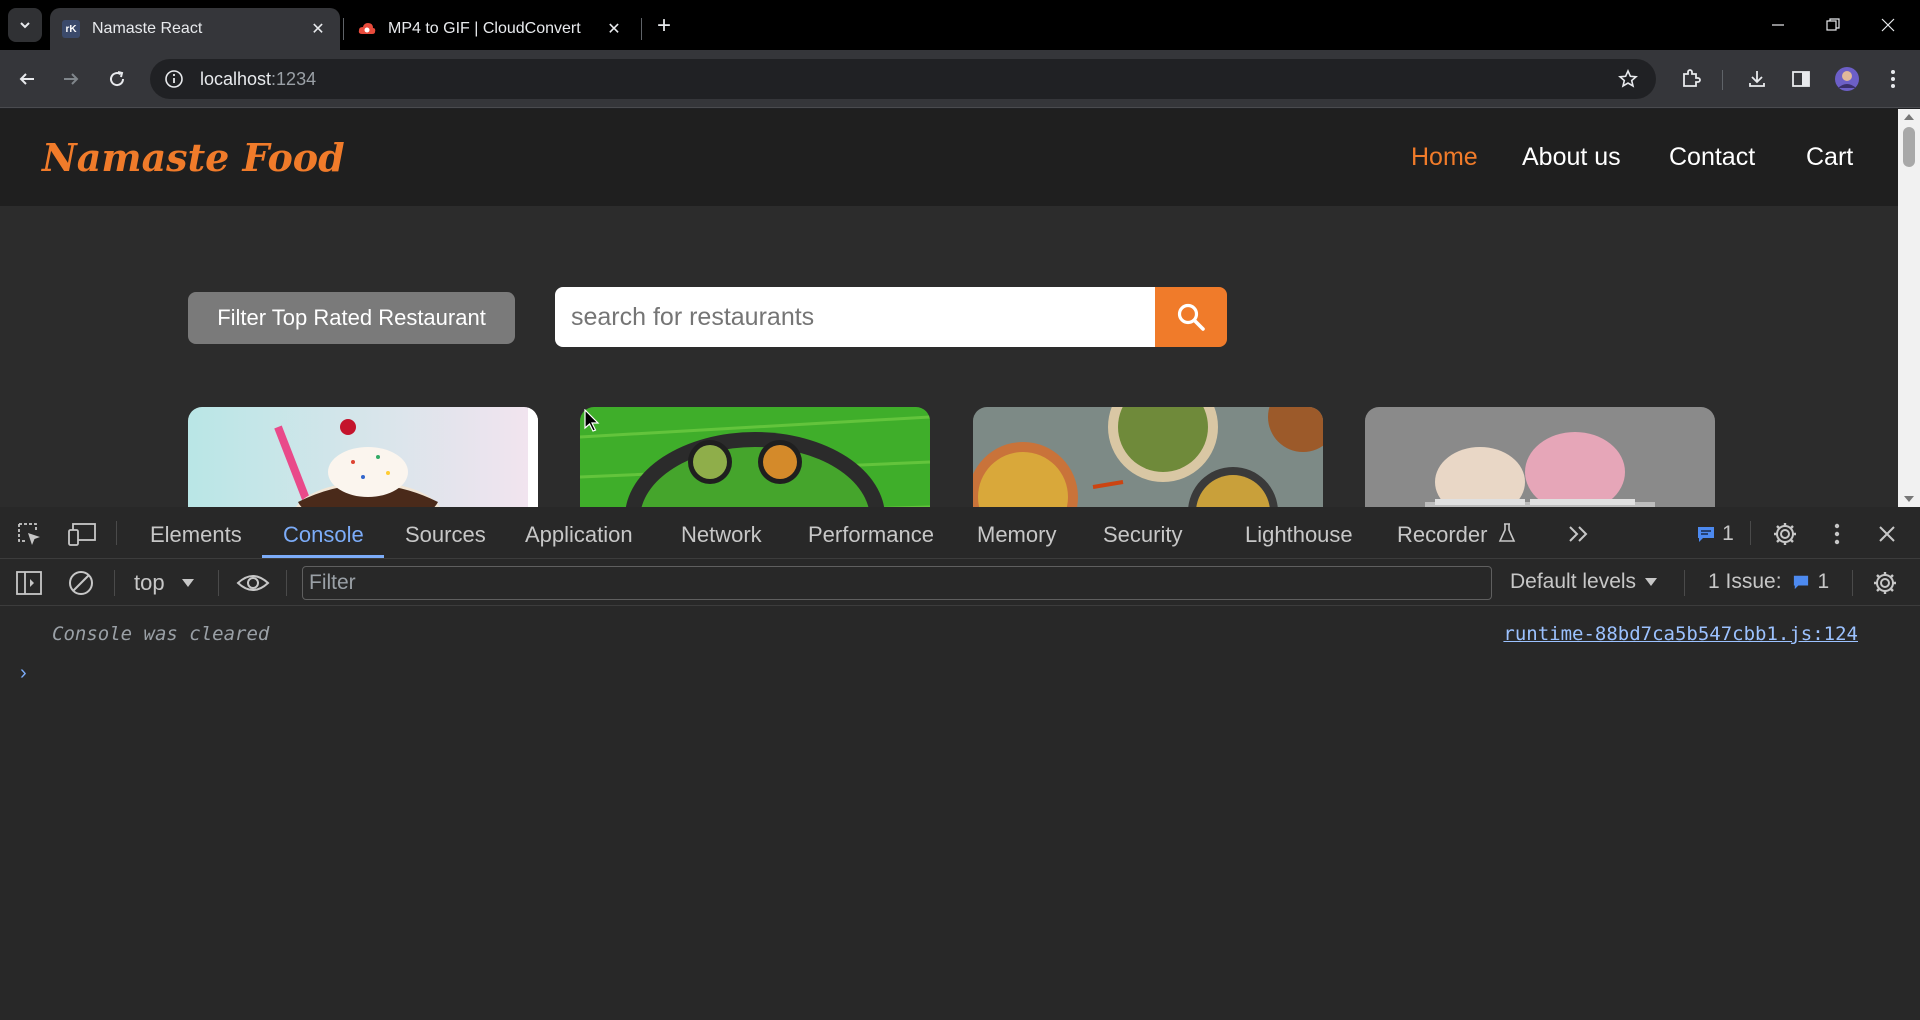  I want to click on tab-divider, so click(343, 29).